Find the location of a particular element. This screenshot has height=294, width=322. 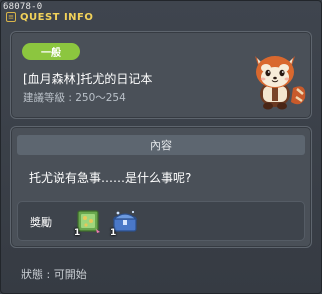

red-panda-npc-icon is located at coordinates (280, 83).